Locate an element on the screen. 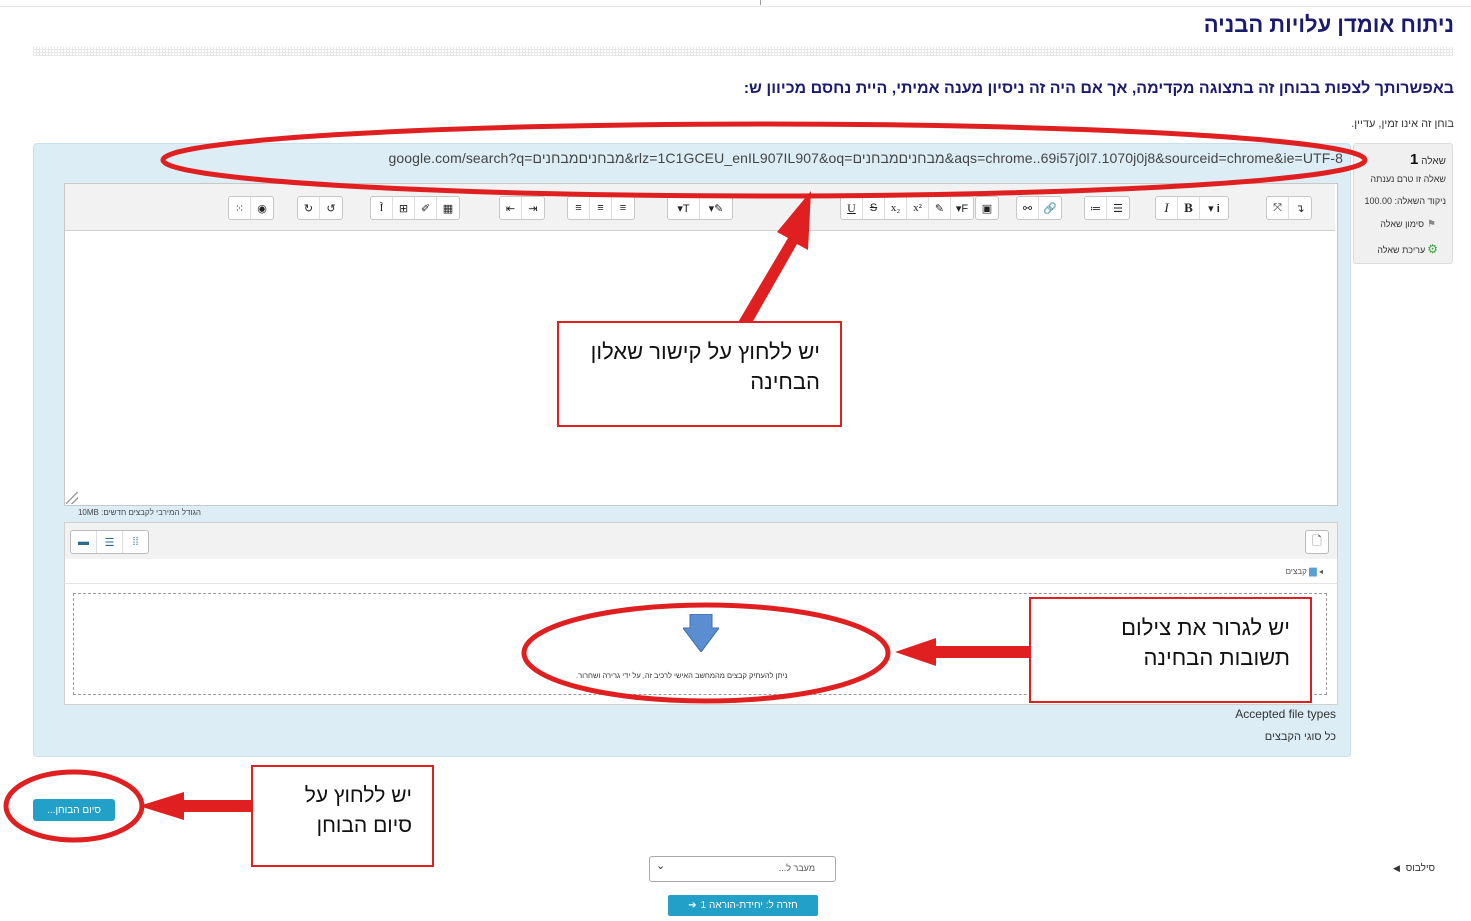  toolbar-group-expand: ⤧ ↴ is located at coordinates (1289, 208).